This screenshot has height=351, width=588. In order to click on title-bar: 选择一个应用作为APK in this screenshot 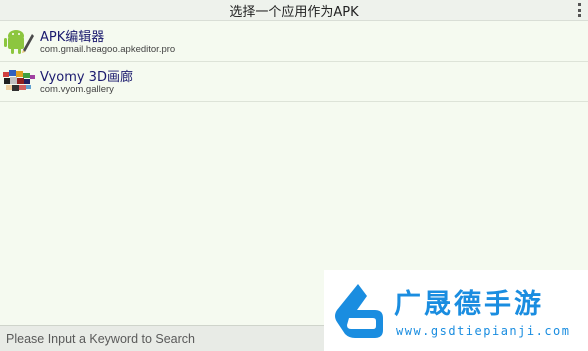, I will do `click(294, 10)`.